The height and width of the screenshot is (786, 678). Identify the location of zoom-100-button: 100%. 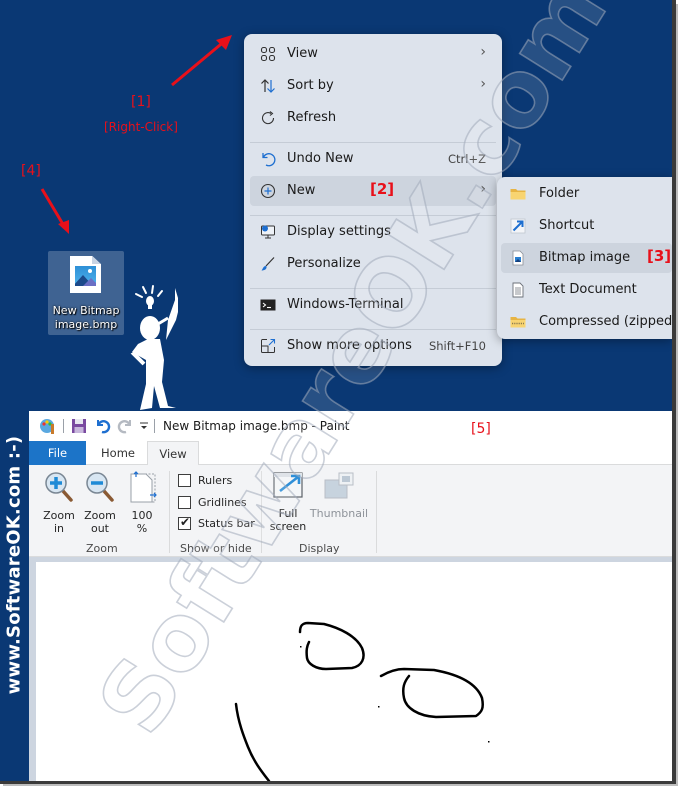
(142, 503).